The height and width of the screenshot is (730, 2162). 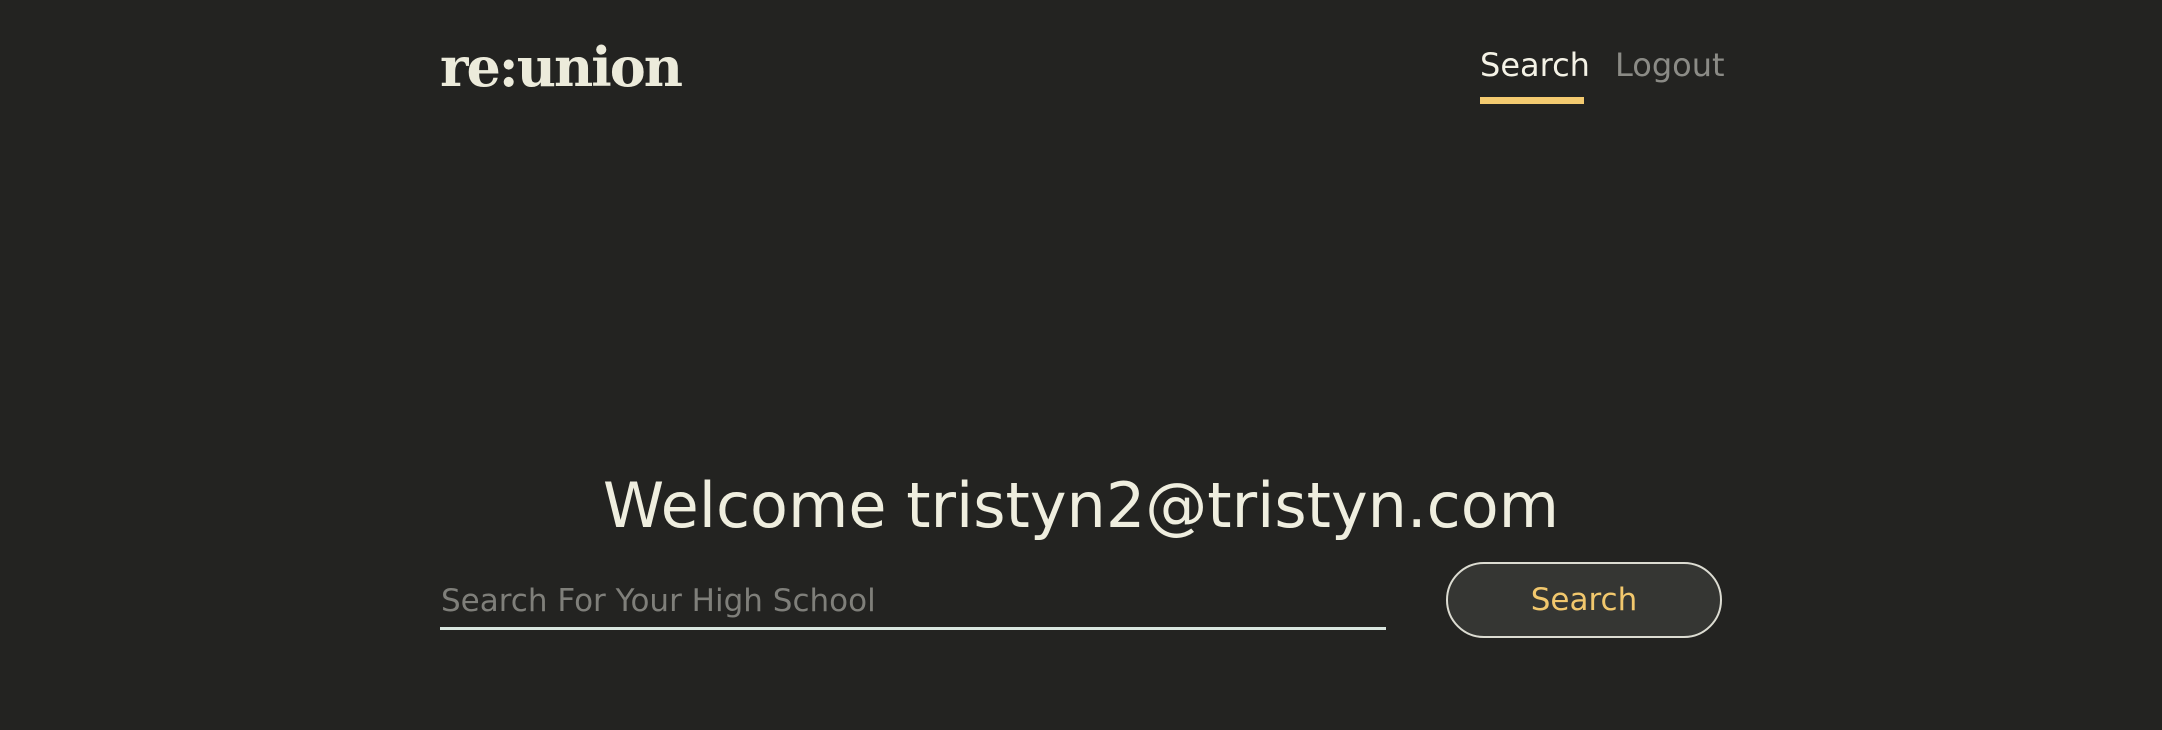 I want to click on search-button: Search, so click(x=1584, y=600).